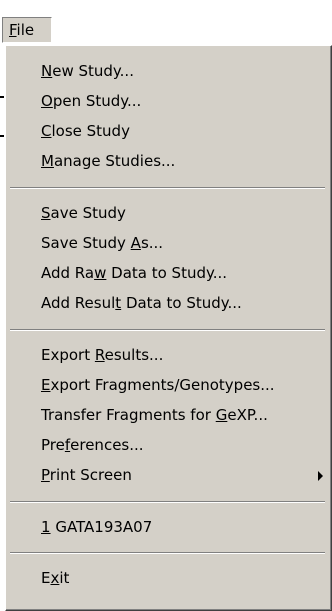 The width and height of the screenshot is (332, 611). What do you see at coordinates (181, 527) in the screenshot?
I see `menu-item-recent-file-1: 1 GATA193A07` at bounding box center [181, 527].